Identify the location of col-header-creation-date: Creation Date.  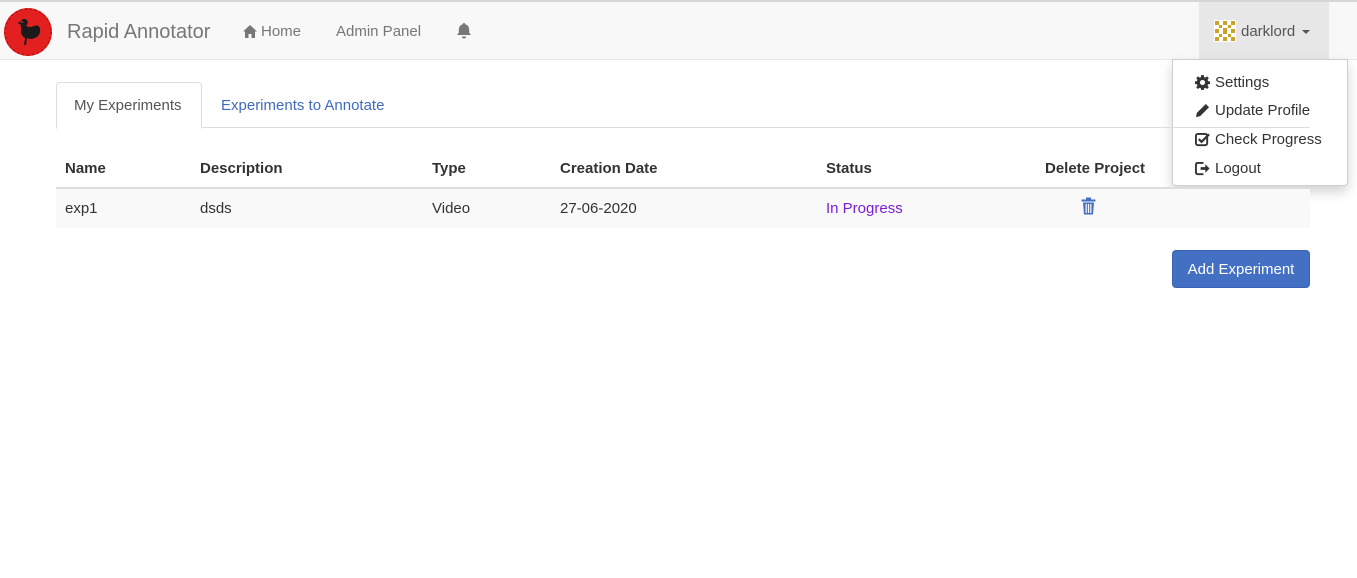
(609, 168).